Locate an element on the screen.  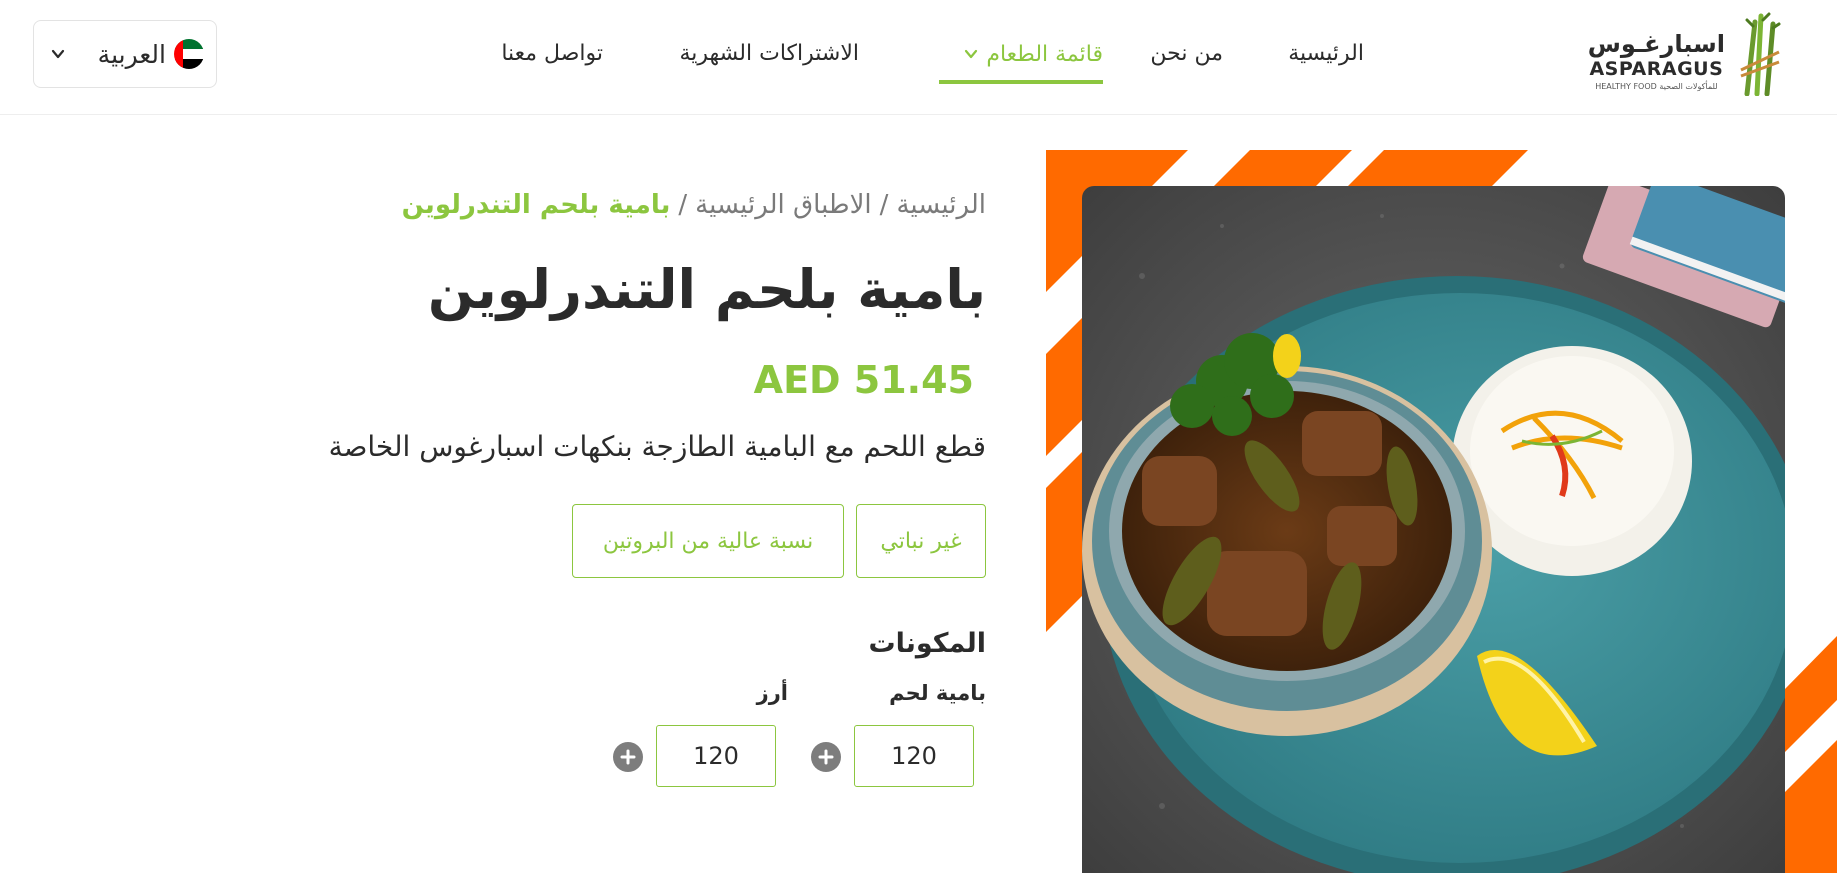
product-price: AED 51.45 is located at coordinates (863, 380).